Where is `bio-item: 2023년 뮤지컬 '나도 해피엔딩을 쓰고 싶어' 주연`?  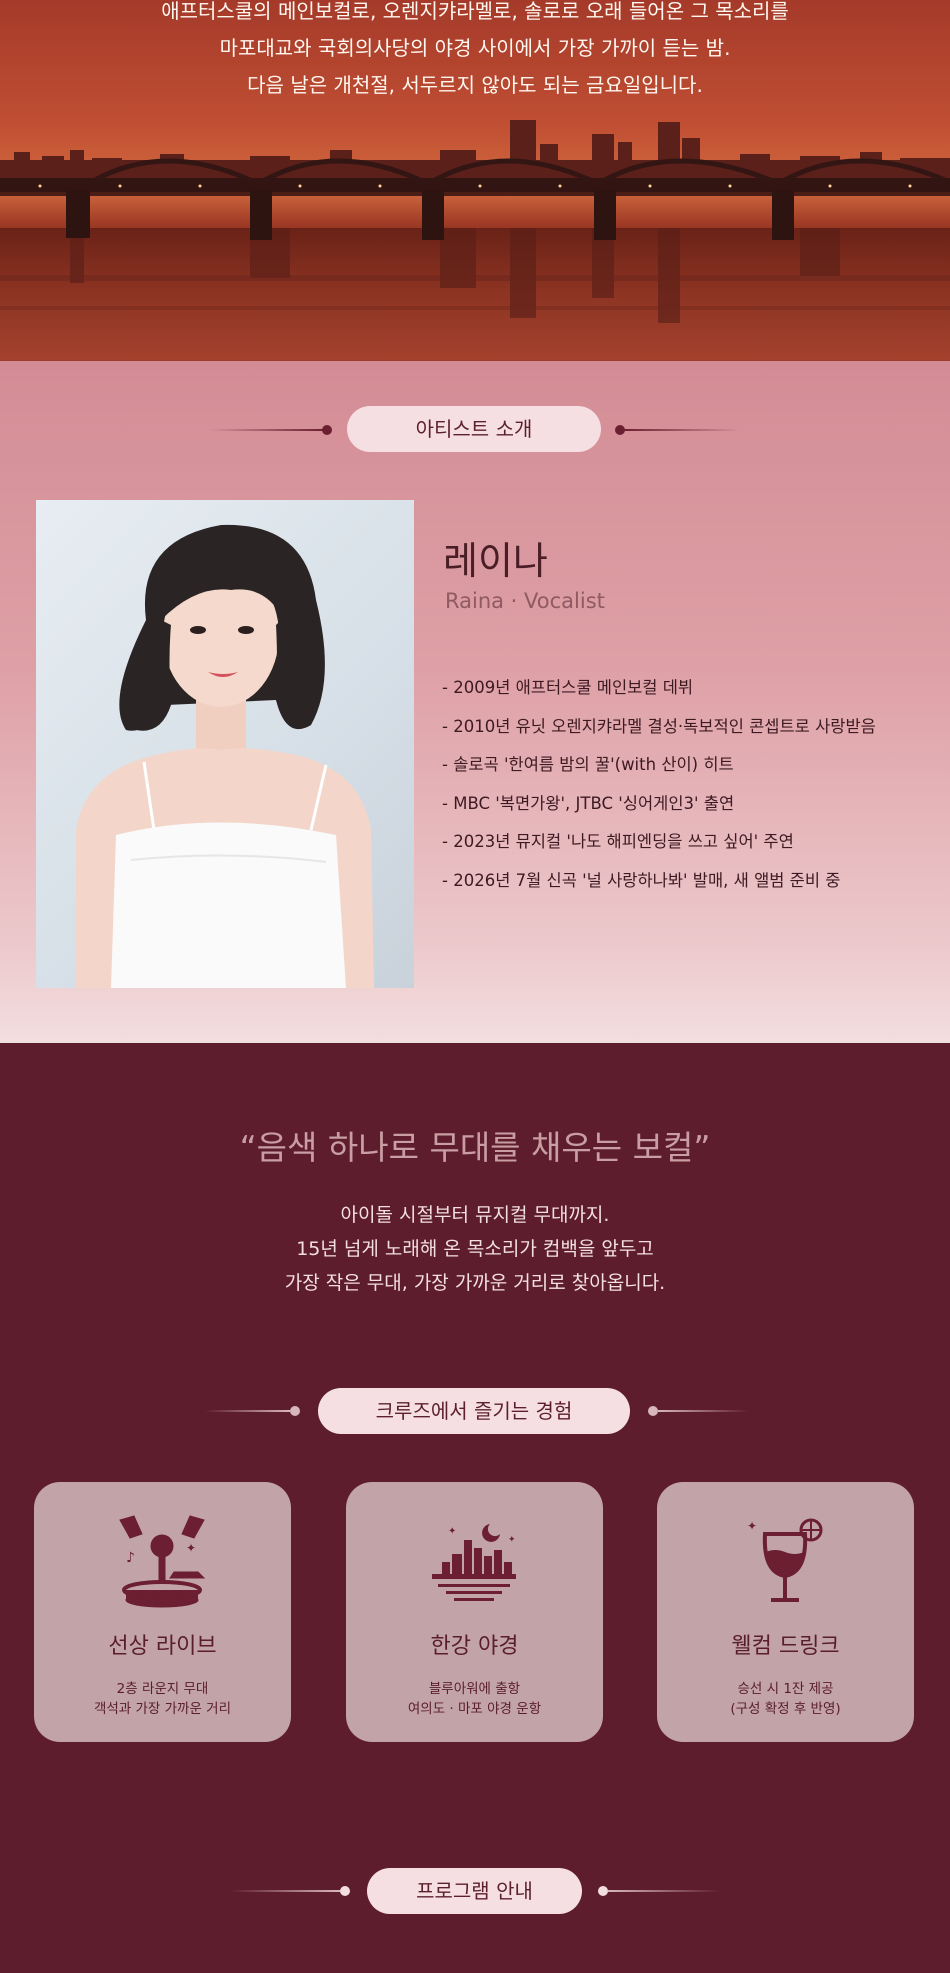
bio-item: 2023년 뮤지컬 '나도 해피엔딩을 쓰고 싶어' 주연 is located at coordinates (659, 842).